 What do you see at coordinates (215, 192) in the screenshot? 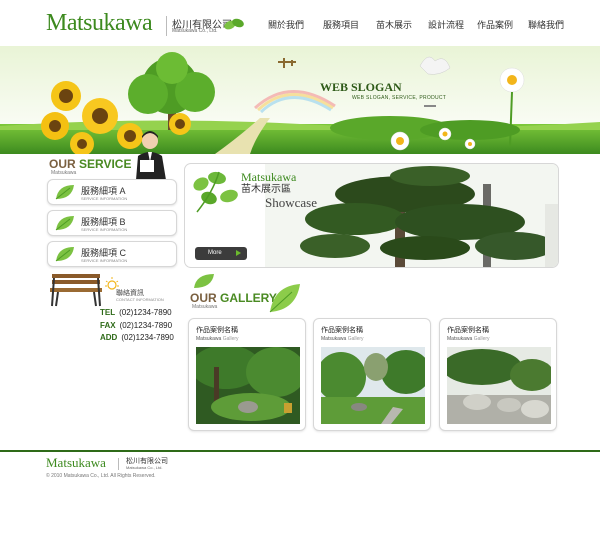
I see `showcase-leaf-icon` at bounding box center [215, 192].